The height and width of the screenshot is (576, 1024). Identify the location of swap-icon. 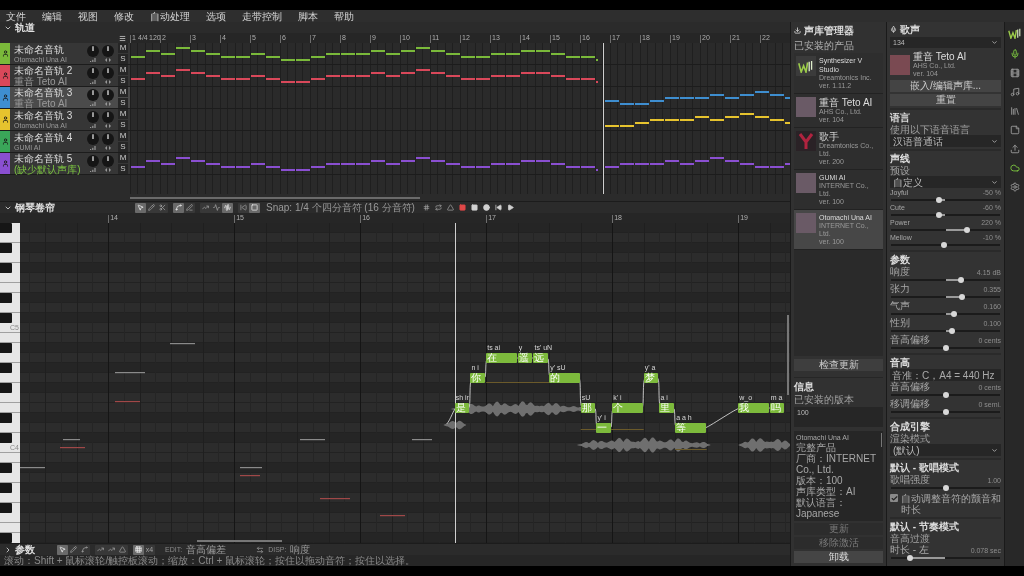
(260, 549).